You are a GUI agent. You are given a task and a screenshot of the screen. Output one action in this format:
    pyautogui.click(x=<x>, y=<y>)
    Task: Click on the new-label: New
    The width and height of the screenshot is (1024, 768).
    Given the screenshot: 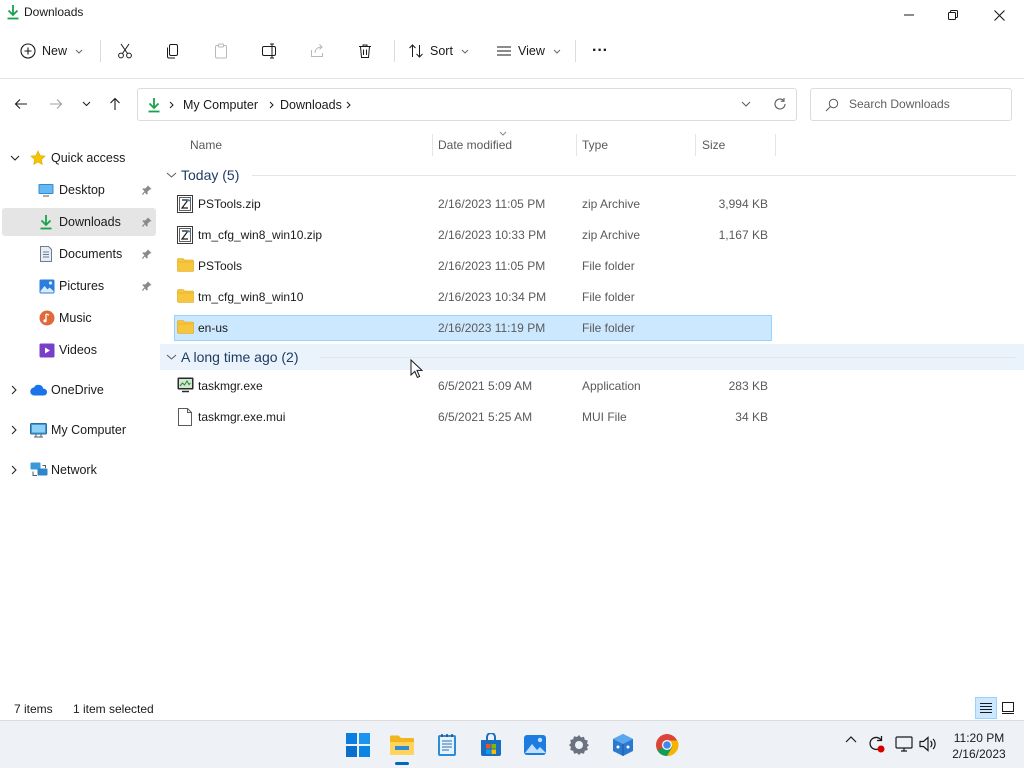 What is the action you would take?
    pyautogui.click(x=55, y=51)
    